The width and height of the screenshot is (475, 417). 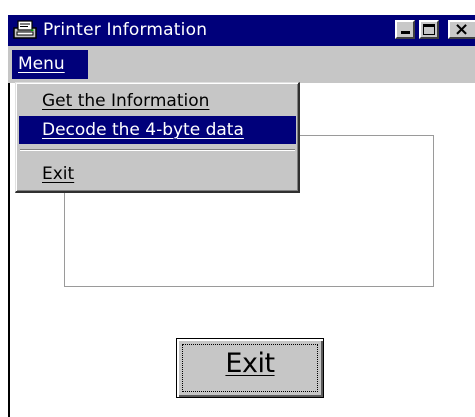 I want to click on close-icon: ×, so click(x=462, y=29).